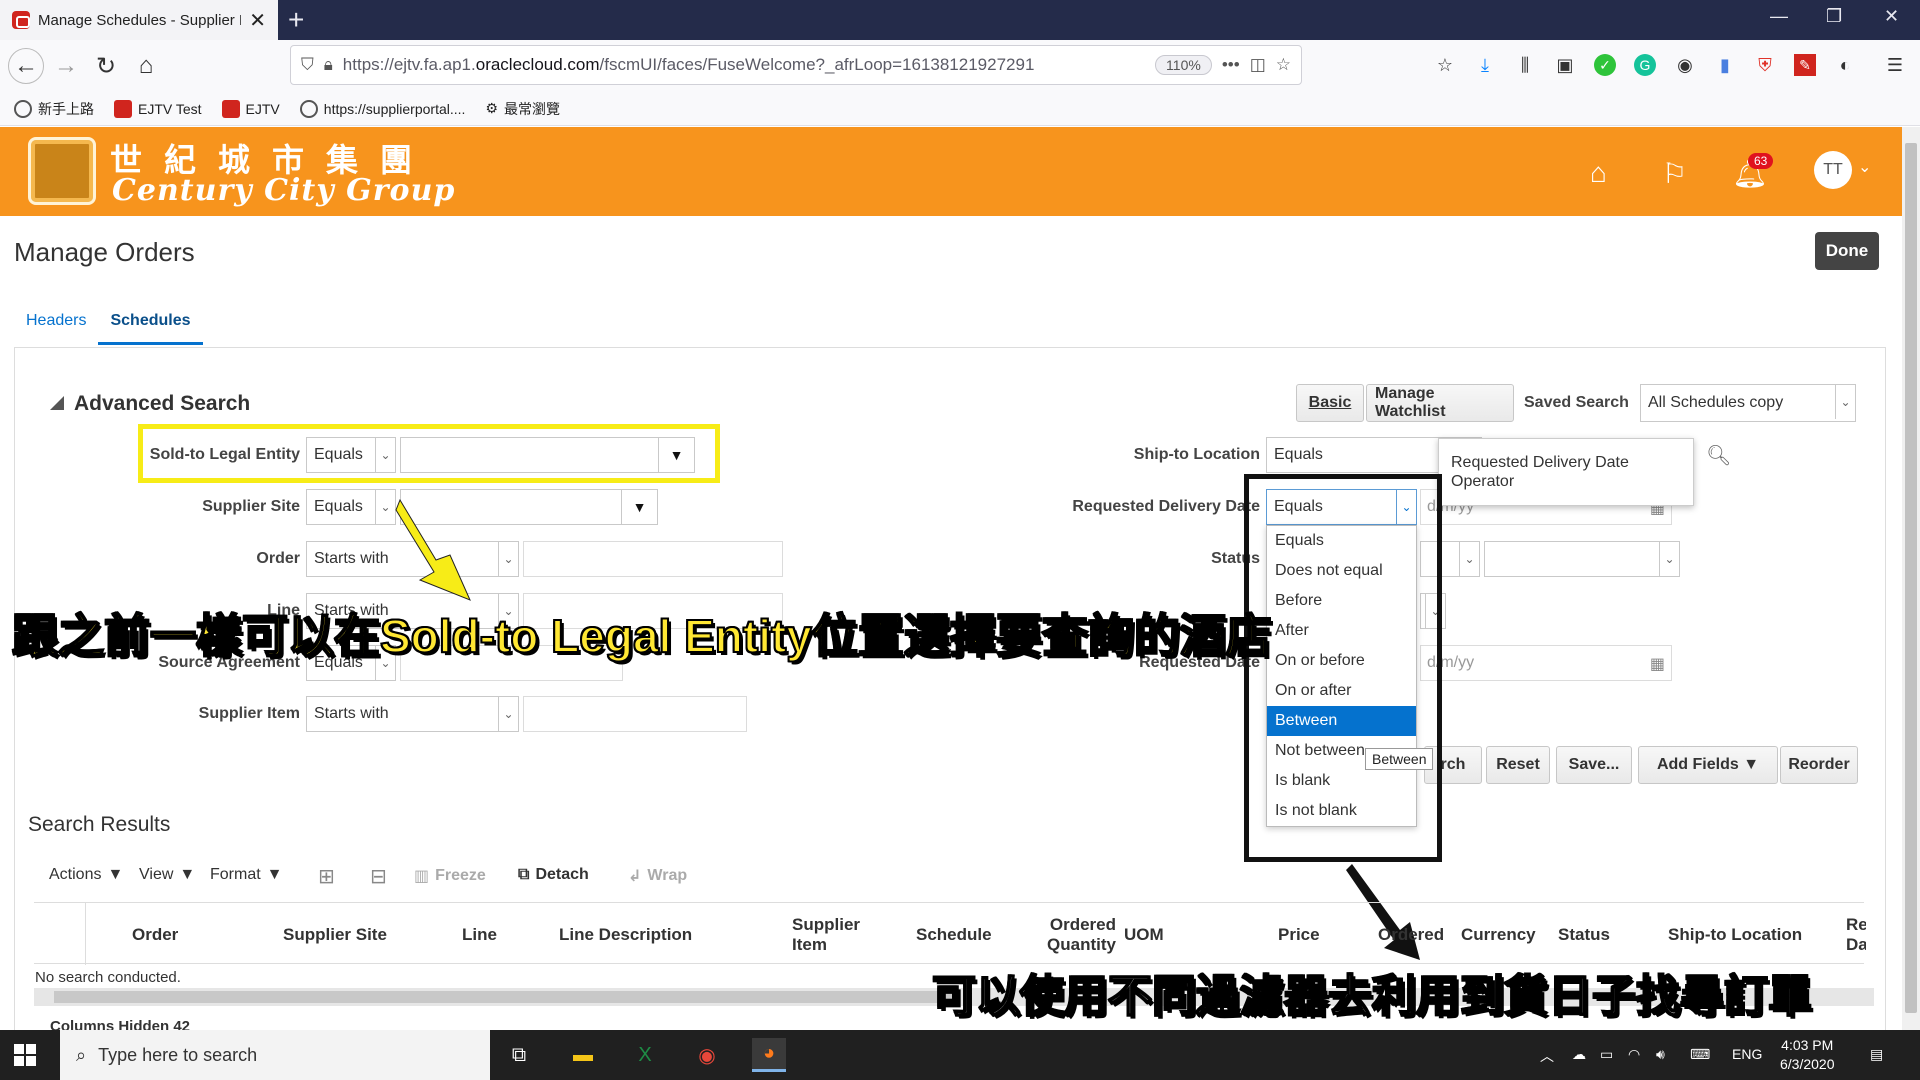 The image size is (1920, 1080). Describe the element at coordinates (479, 935) in the screenshot. I see `col-line: Line` at that location.